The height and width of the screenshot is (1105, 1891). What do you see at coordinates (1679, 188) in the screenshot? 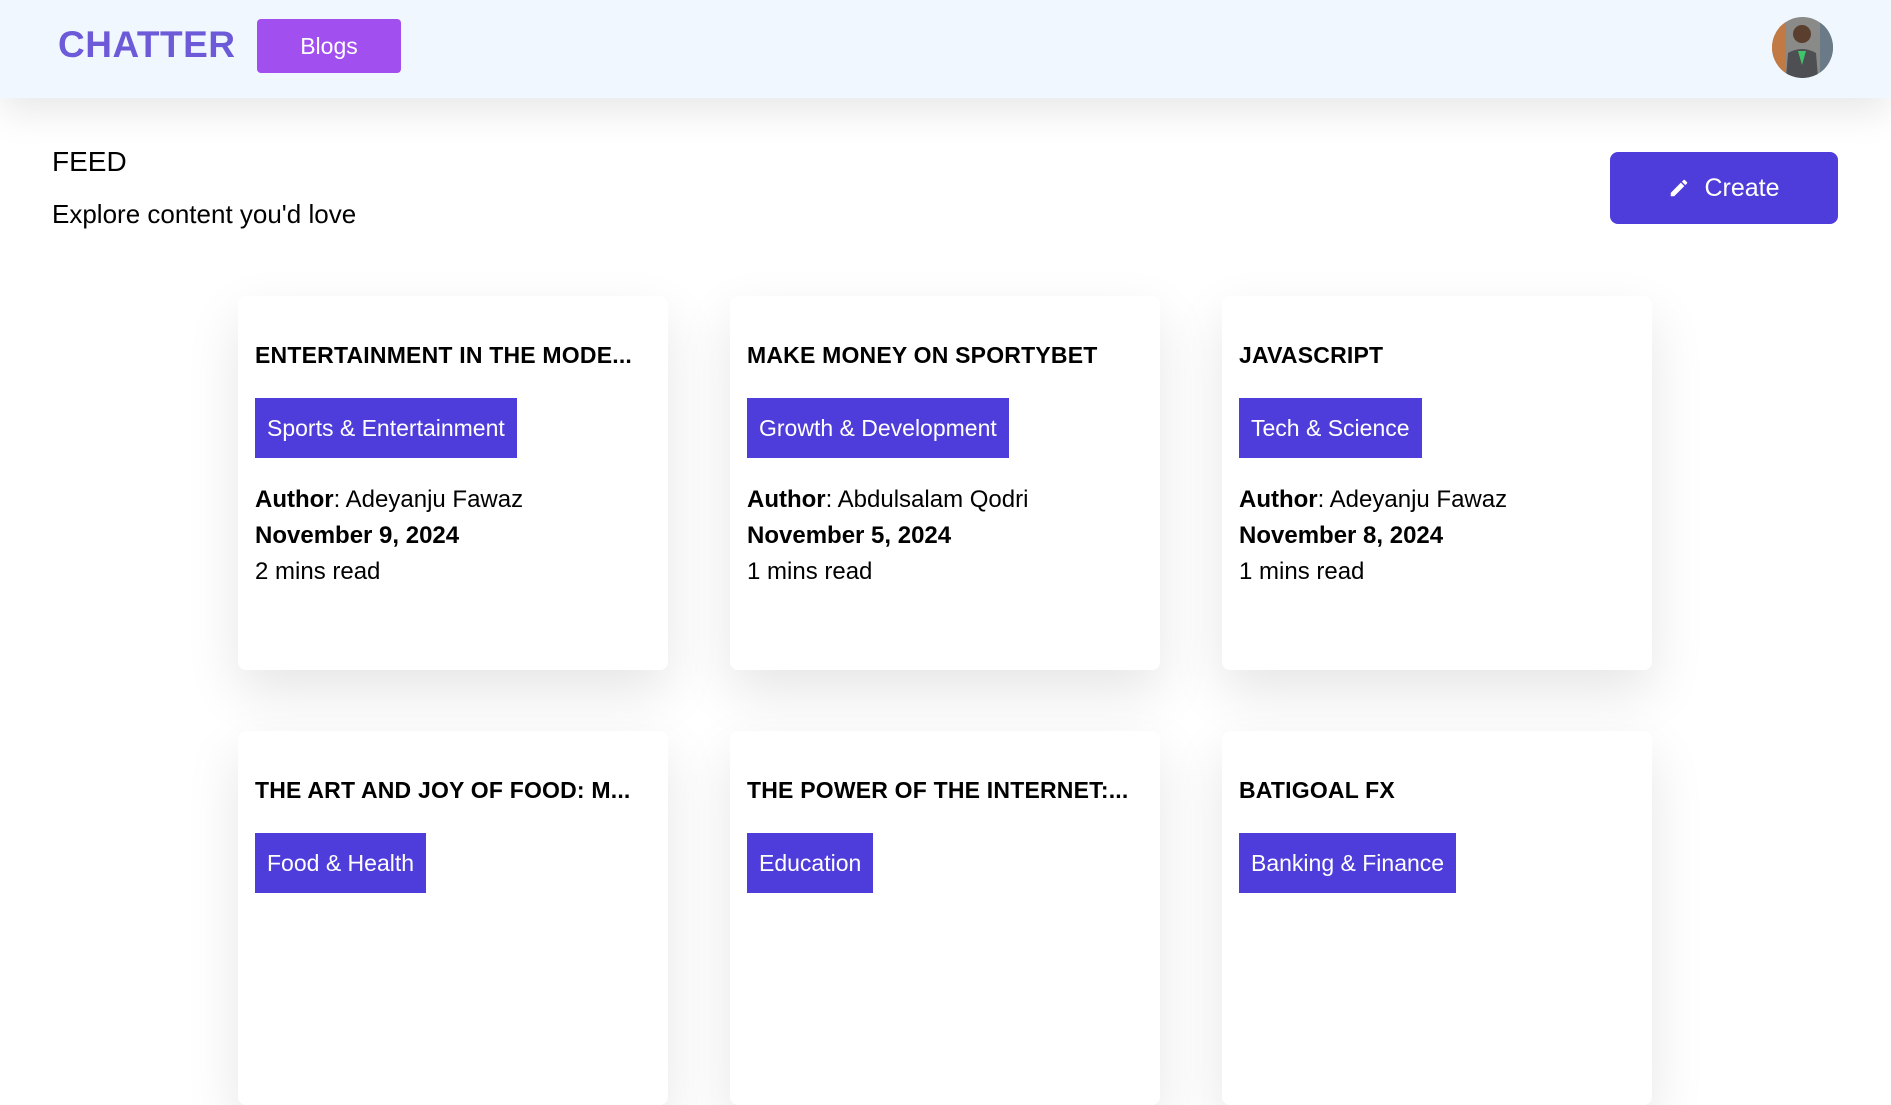
I see `pencil-icon` at bounding box center [1679, 188].